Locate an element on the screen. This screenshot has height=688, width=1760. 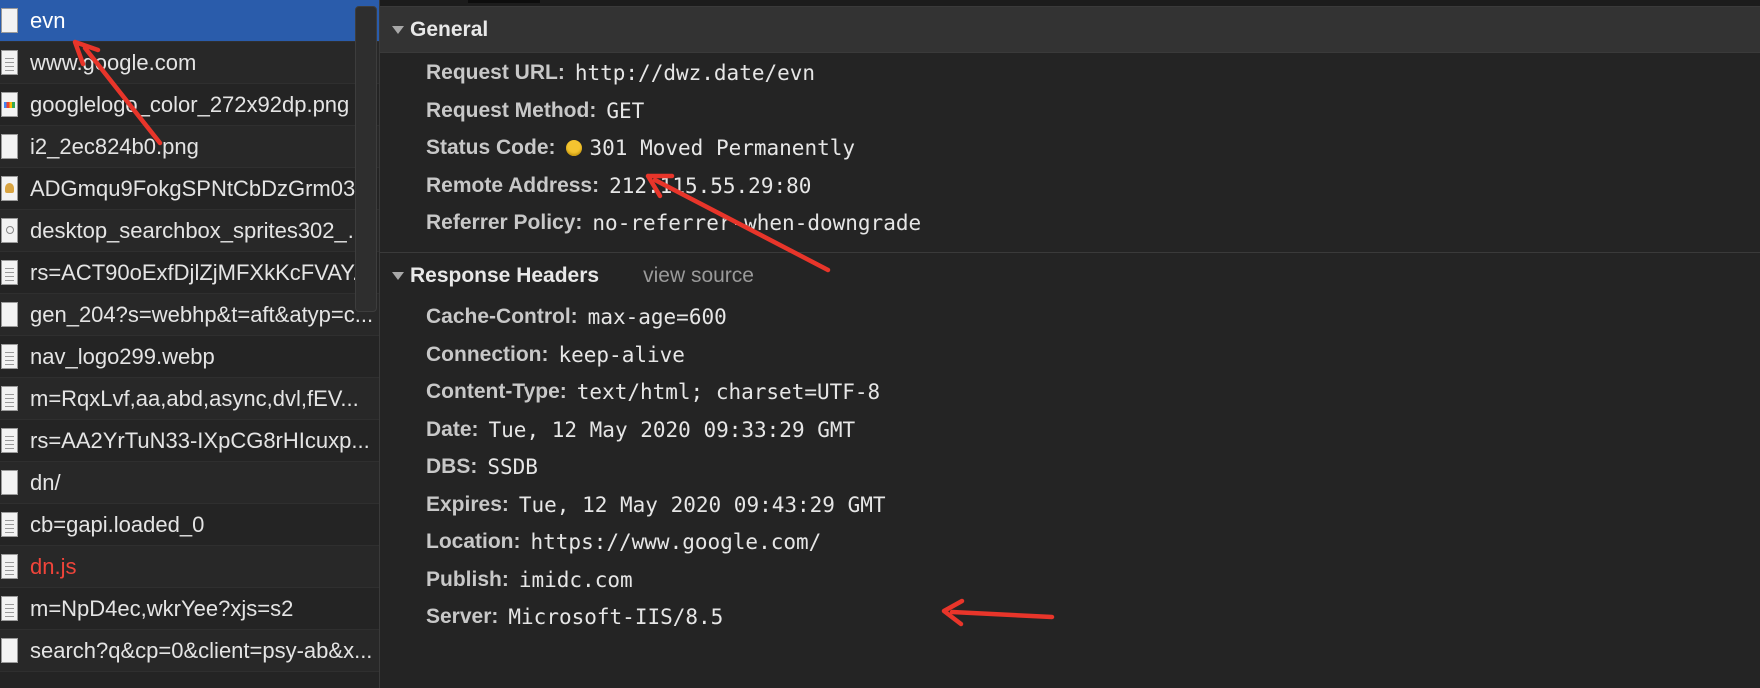
request-row: dn.js is located at coordinates (199, 567).